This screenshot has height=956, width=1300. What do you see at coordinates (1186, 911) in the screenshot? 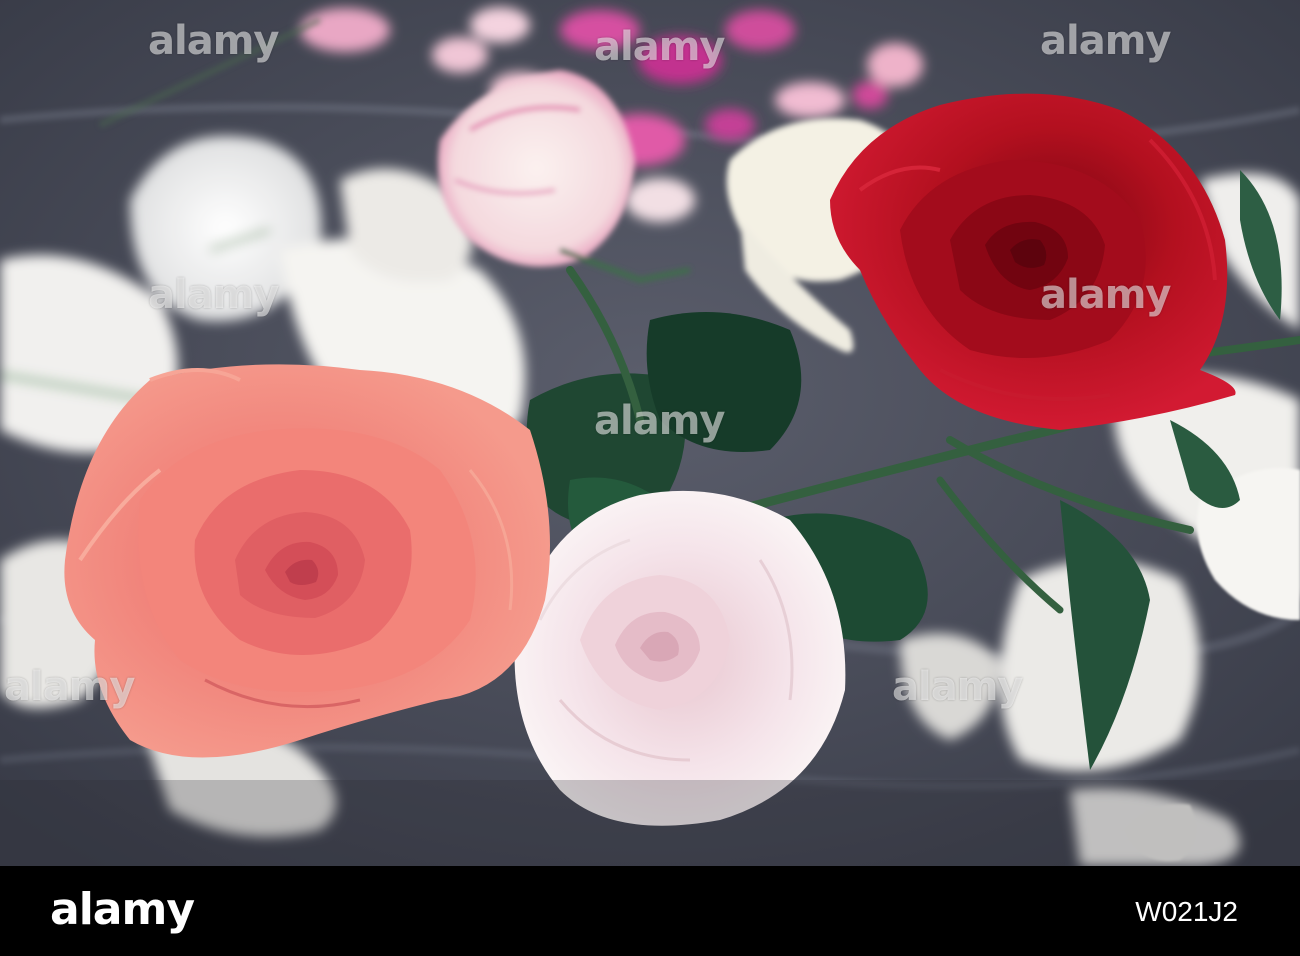
I see `image-id: W021J2` at bounding box center [1186, 911].